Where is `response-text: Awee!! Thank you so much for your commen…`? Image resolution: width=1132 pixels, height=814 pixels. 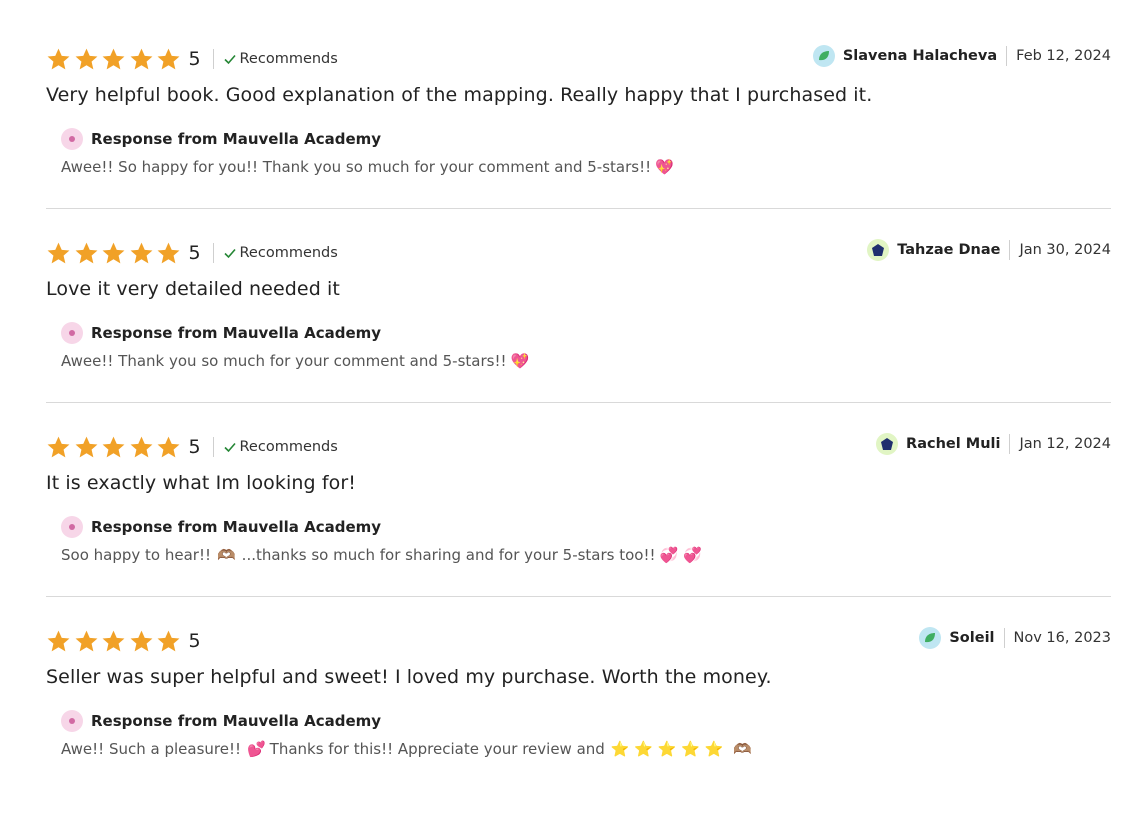
response-text: Awee!! Thank you so much for your commen… is located at coordinates (295, 361).